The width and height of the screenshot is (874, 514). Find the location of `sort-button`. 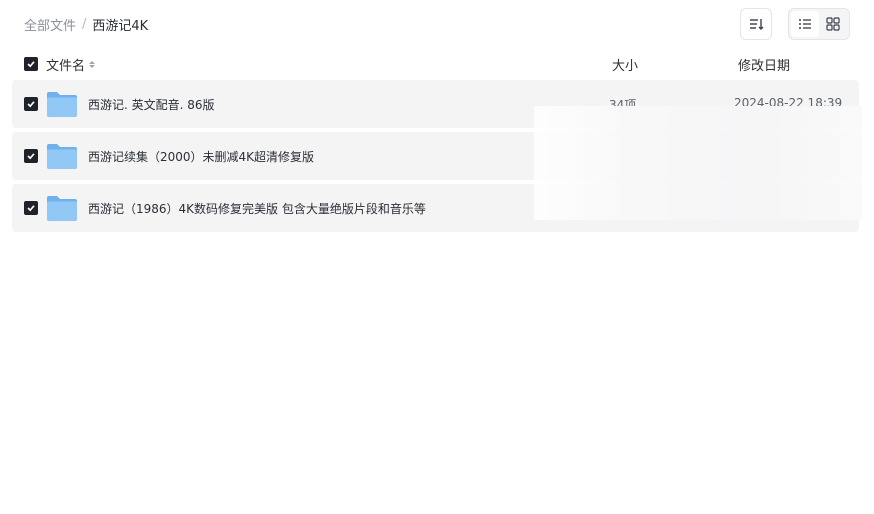

sort-button is located at coordinates (756, 24).